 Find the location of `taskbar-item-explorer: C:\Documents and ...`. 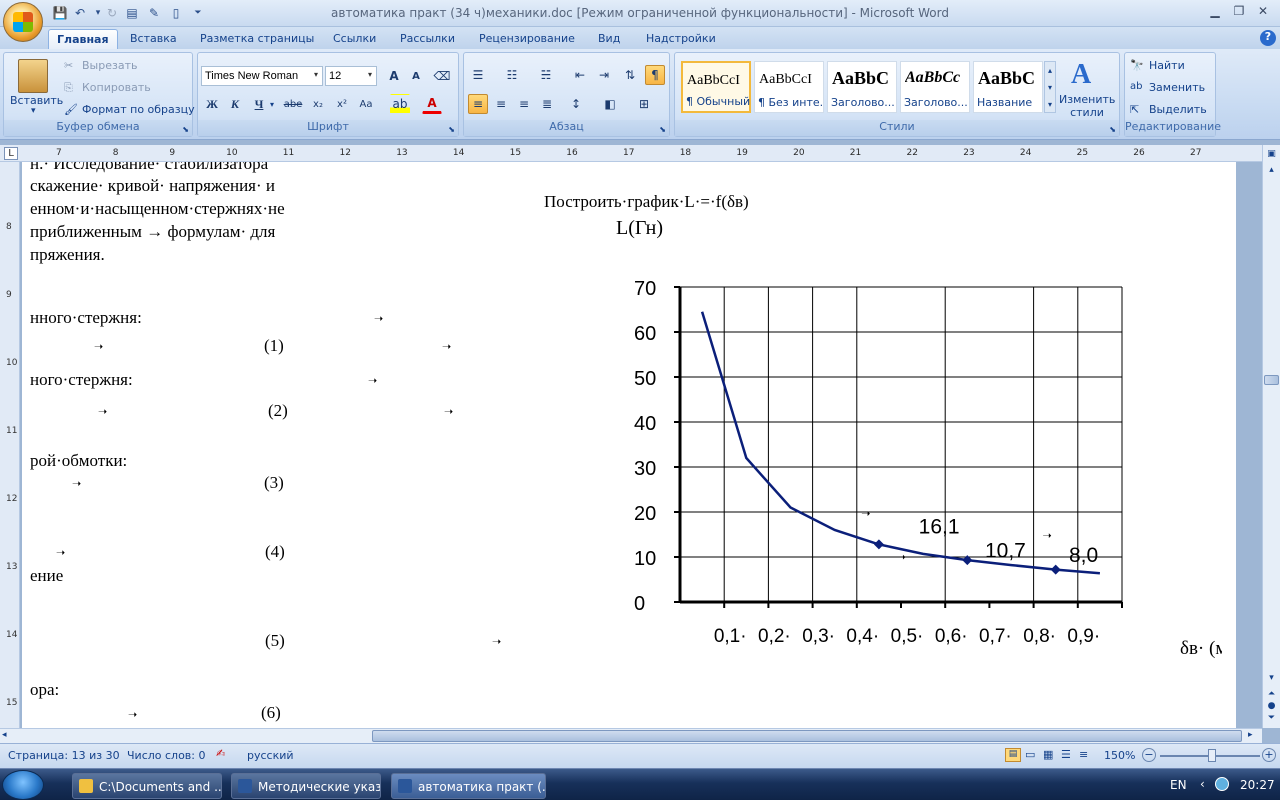

taskbar-item-explorer: C:\Documents and ... is located at coordinates (147, 786).